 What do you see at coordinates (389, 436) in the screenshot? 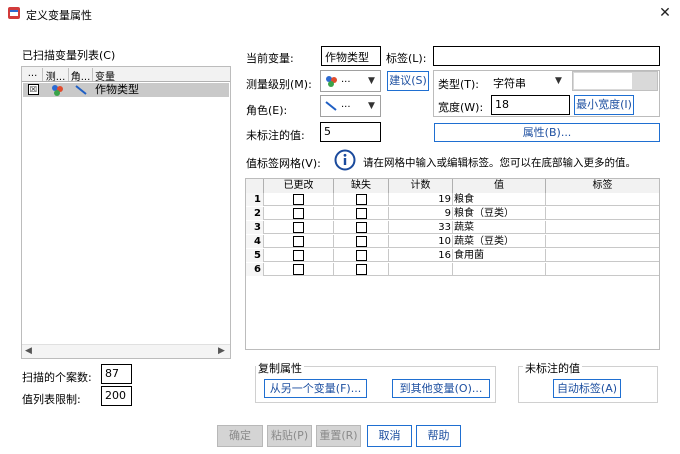
I see `cancel-button: 取消` at bounding box center [389, 436].